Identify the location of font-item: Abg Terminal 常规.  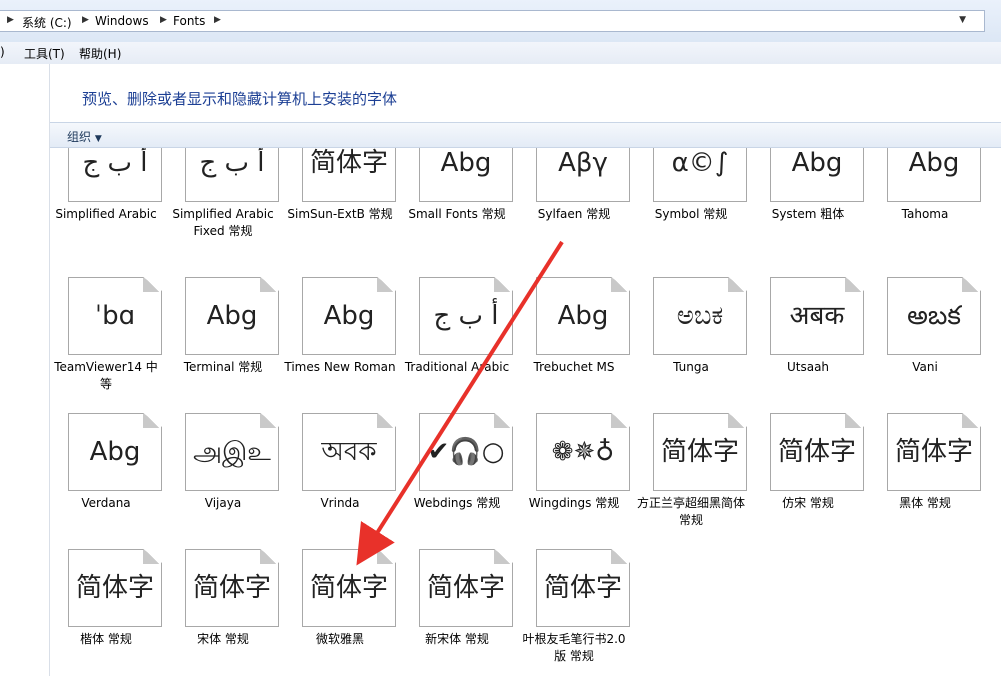
(223, 337).